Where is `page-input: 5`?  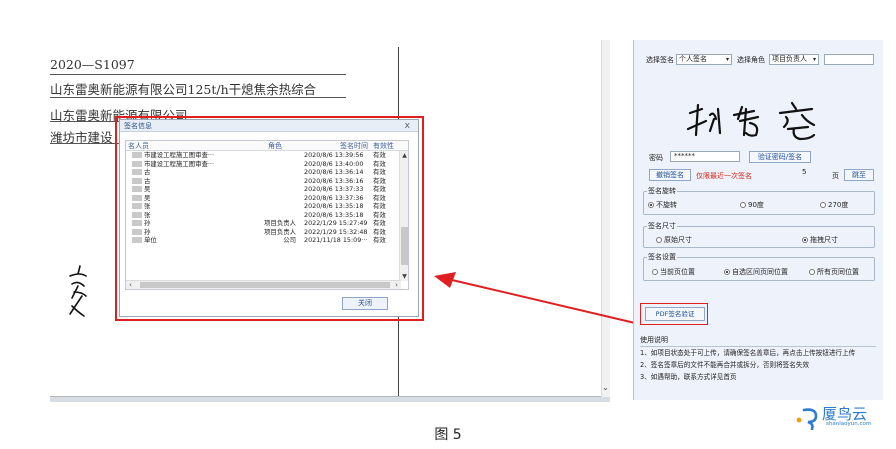 page-input: 5 is located at coordinates (813, 173).